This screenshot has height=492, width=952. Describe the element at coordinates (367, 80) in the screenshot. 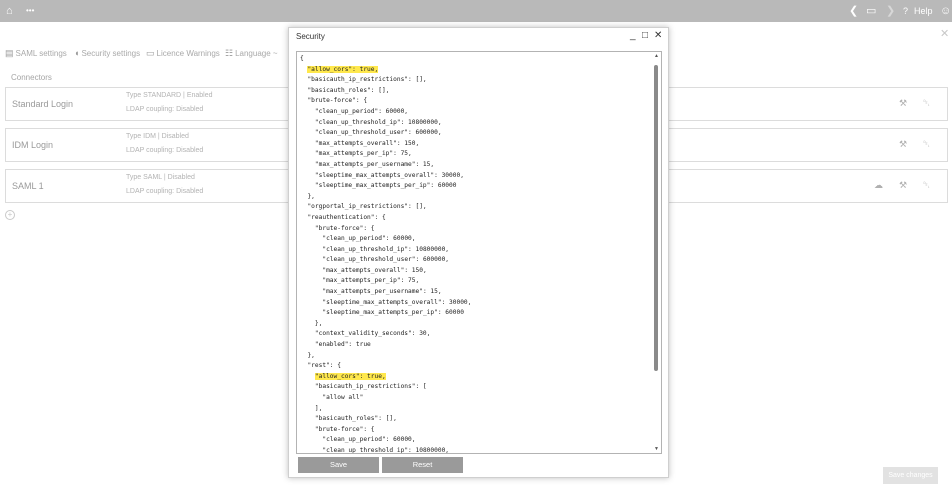

I see `code-text: "basicauth_ip_restrictions": [],` at that location.